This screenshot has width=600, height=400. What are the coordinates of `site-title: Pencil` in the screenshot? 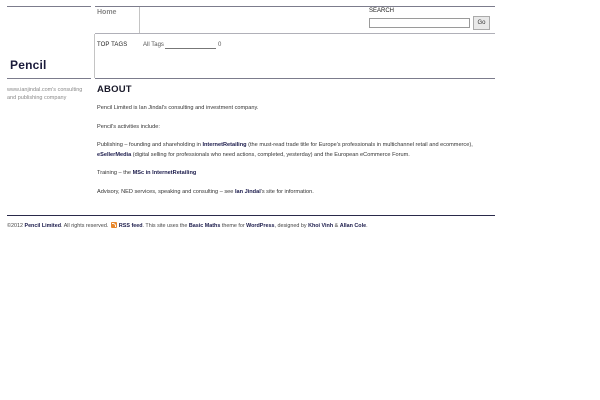 It's located at (28, 65).